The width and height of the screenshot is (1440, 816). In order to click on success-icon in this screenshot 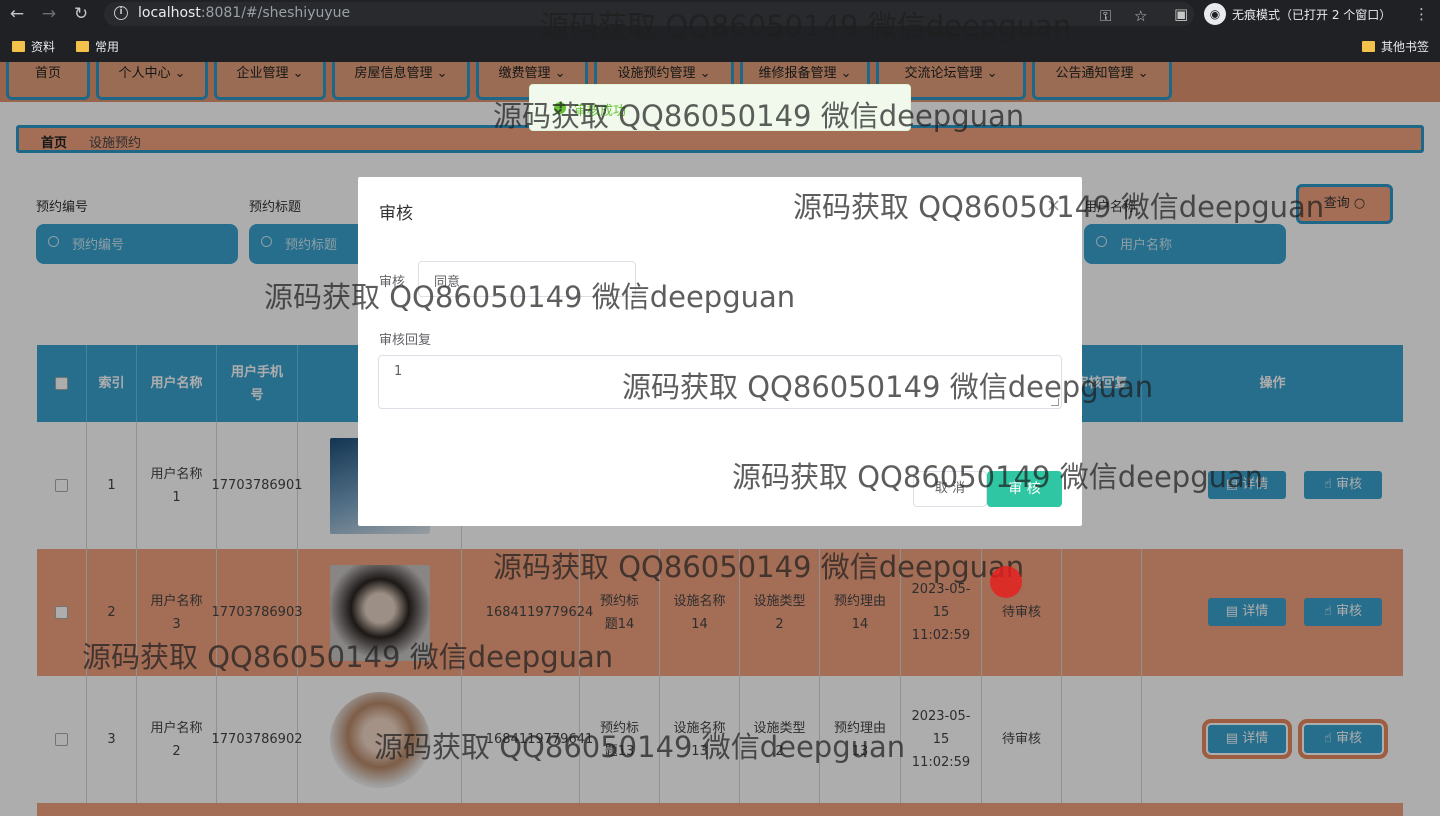, I will do `click(560, 108)`.